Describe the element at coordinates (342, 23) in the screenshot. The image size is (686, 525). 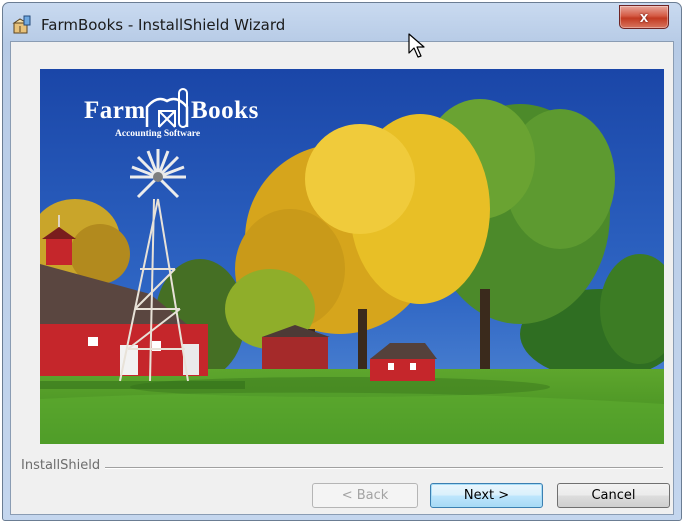
I see `title-bar: FarmBooks - InstallShield Wizard x` at that location.